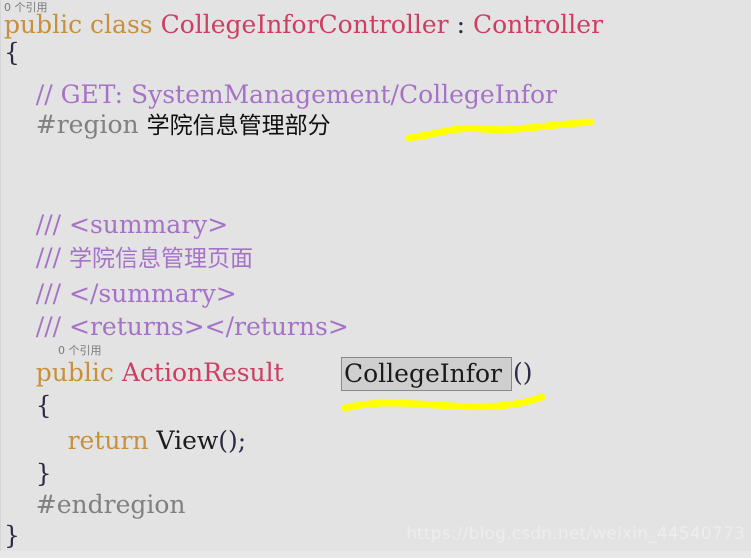 The width and height of the screenshot is (751, 558). What do you see at coordinates (80, 350) in the screenshot?
I see `codelens-method-references: 0 个引用` at bounding box center [80, 350].